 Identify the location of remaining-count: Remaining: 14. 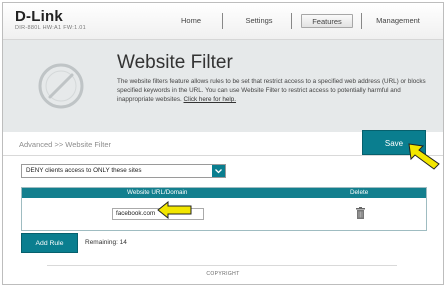
(106, 242).